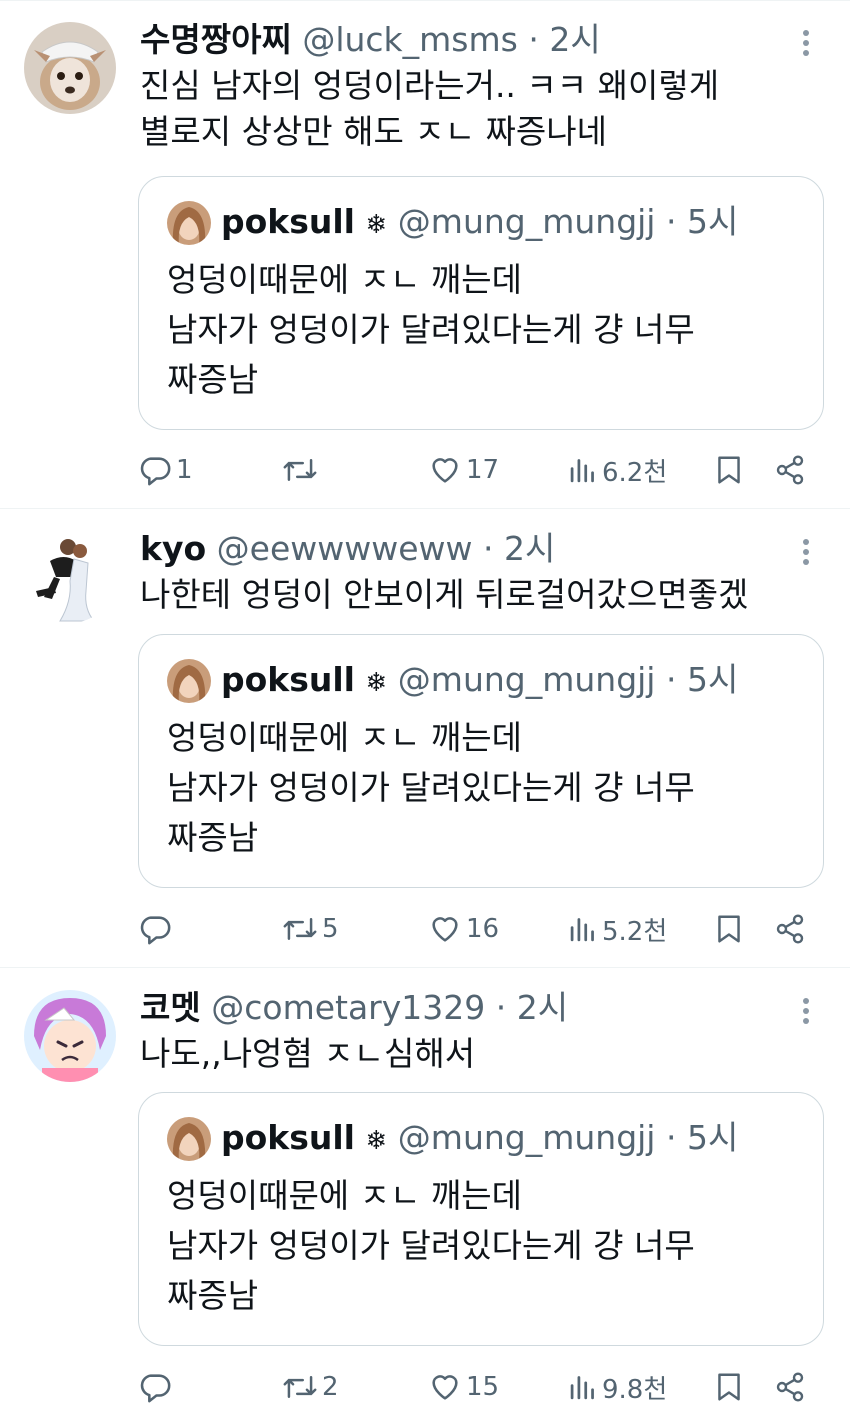 The width and height of the screenshot is (850, 1418). I want to click on views-button: 5.2천, so click(617, 929).